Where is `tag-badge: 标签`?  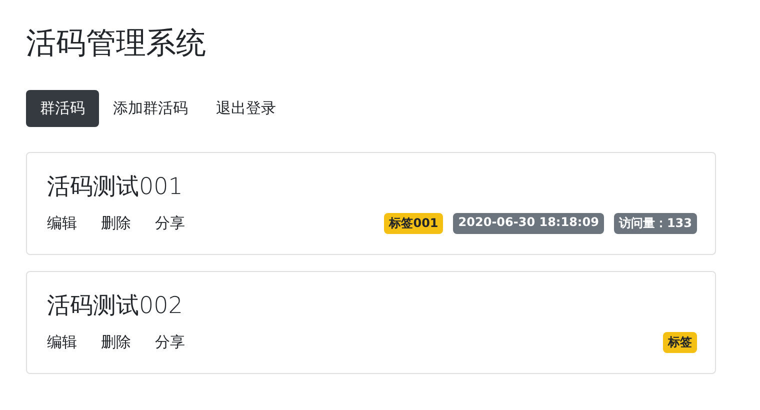
tag-badge: 标签 is located at coordinates (680, 342).